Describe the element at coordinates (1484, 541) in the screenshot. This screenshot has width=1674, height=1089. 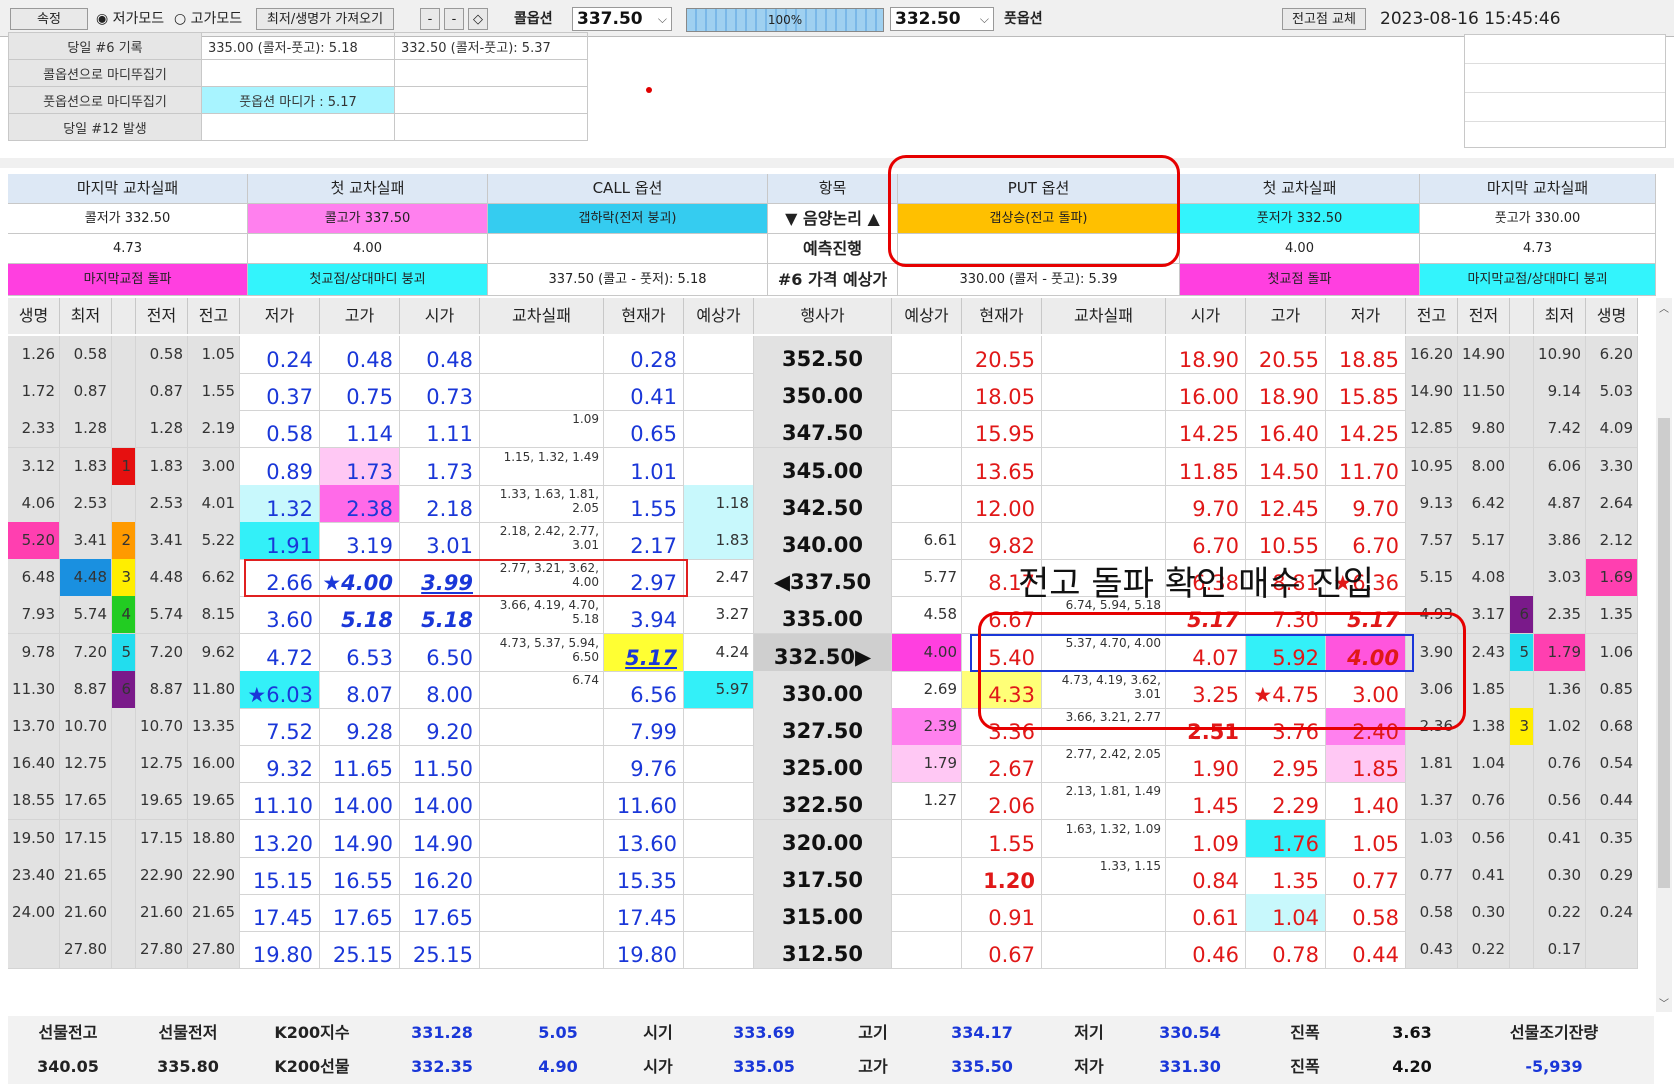
I see `cell-p_pl: 5.17` at that location.